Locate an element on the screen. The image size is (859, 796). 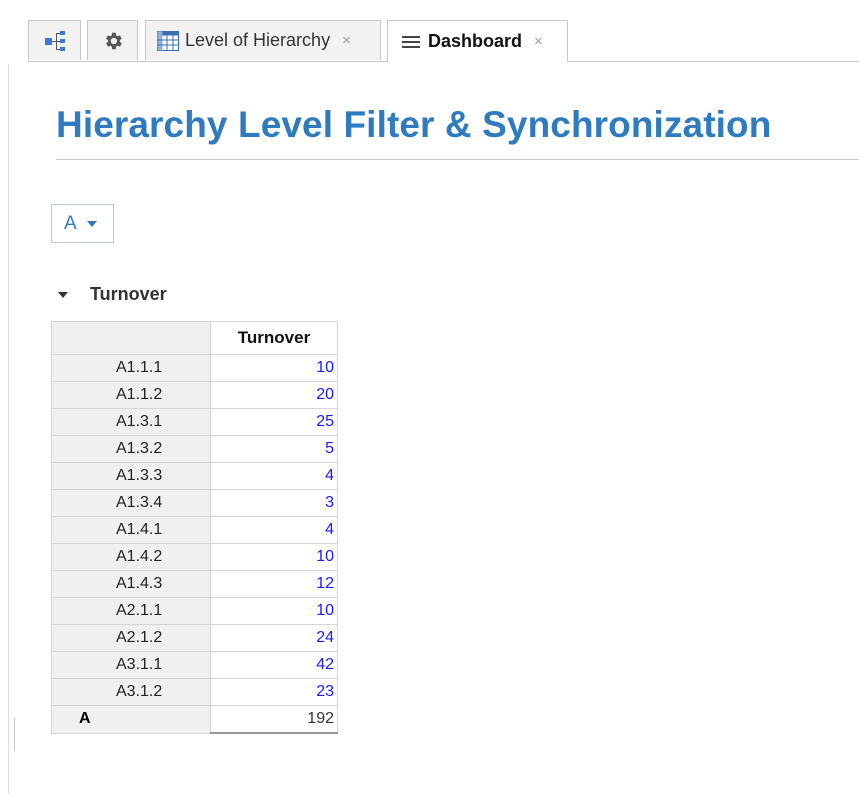
table-row: A3.1.2 23 is located at coordinates (194, 692).